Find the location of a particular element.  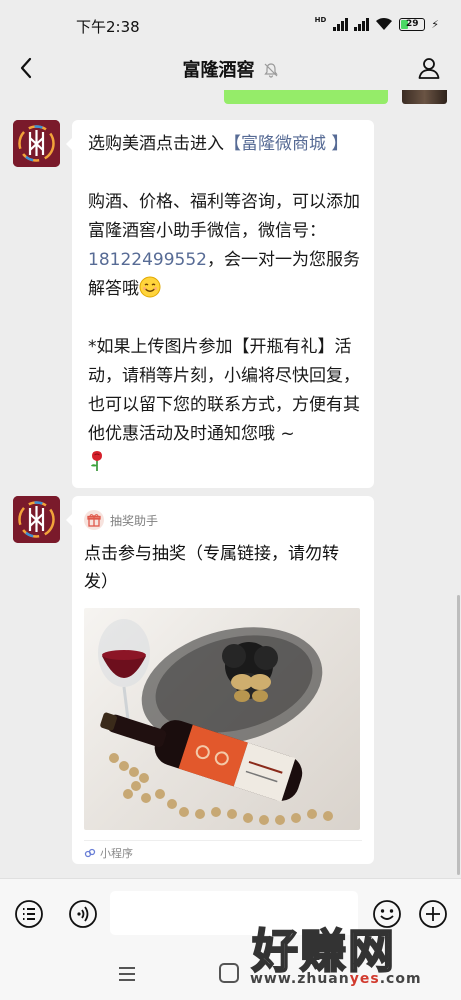

audio-icon is located at coordinates (83, 914).